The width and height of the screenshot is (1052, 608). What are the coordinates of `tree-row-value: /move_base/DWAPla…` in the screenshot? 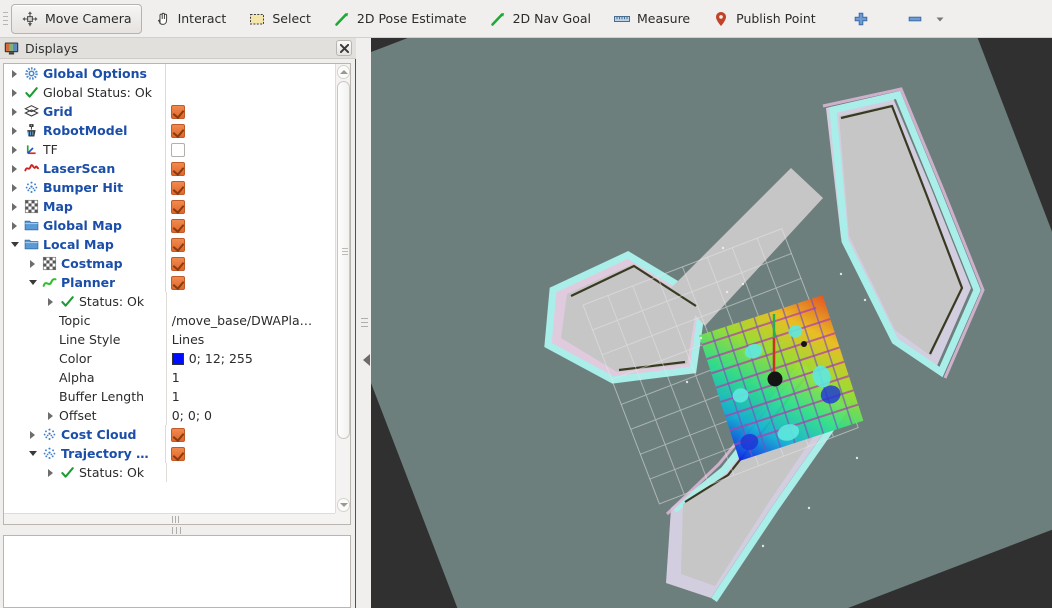 It's located at (250, 320).